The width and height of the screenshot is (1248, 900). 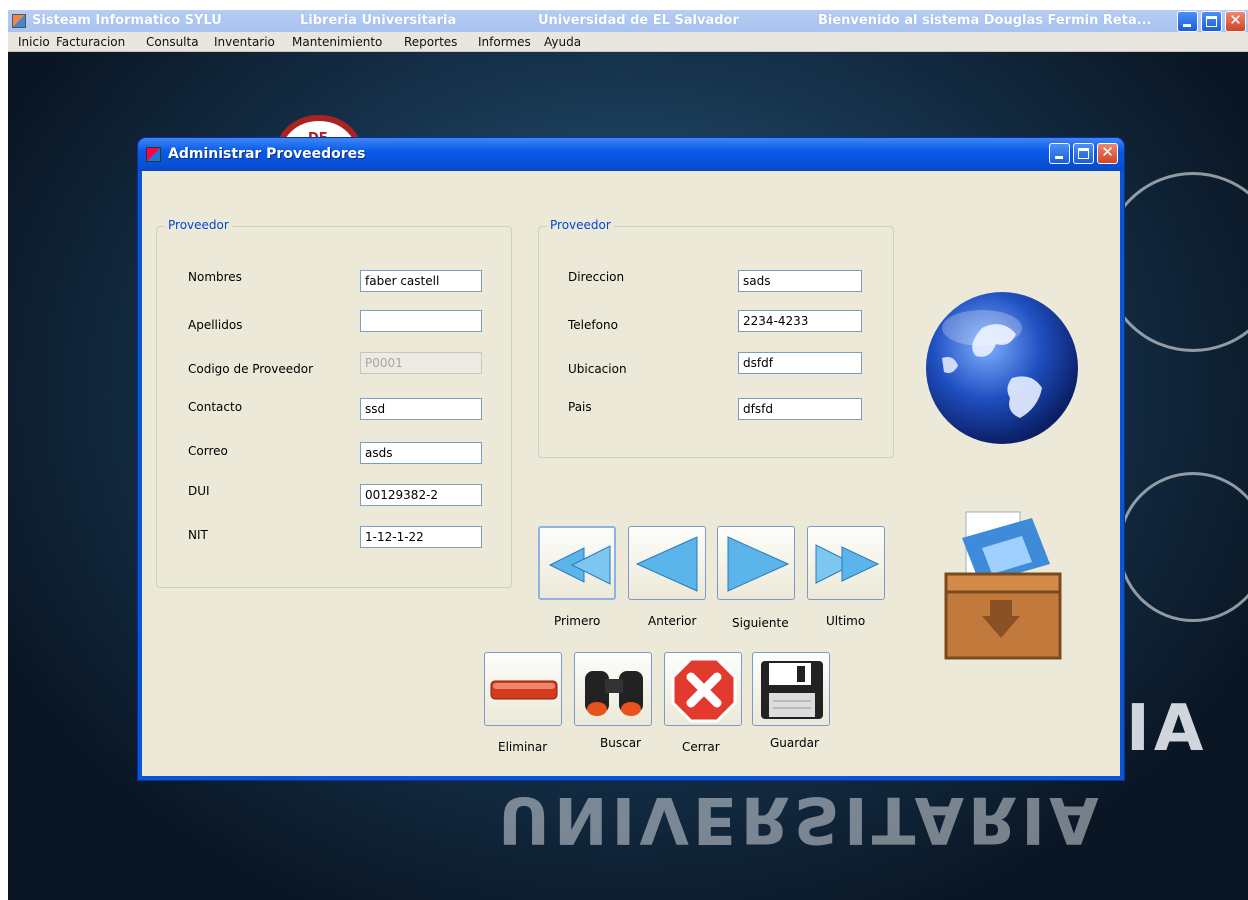 What do you see at coordinates (631, 154) in the screenshot?
I see `dialog-titlebar: Administrar Proveedores ✕` at bounding box center [631, 154].